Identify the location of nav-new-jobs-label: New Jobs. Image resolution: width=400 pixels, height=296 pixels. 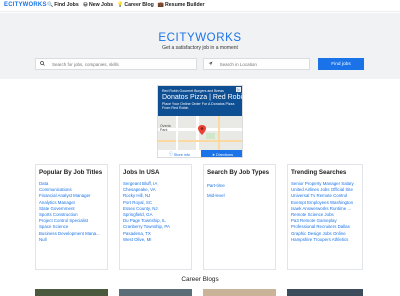
(101, 5).